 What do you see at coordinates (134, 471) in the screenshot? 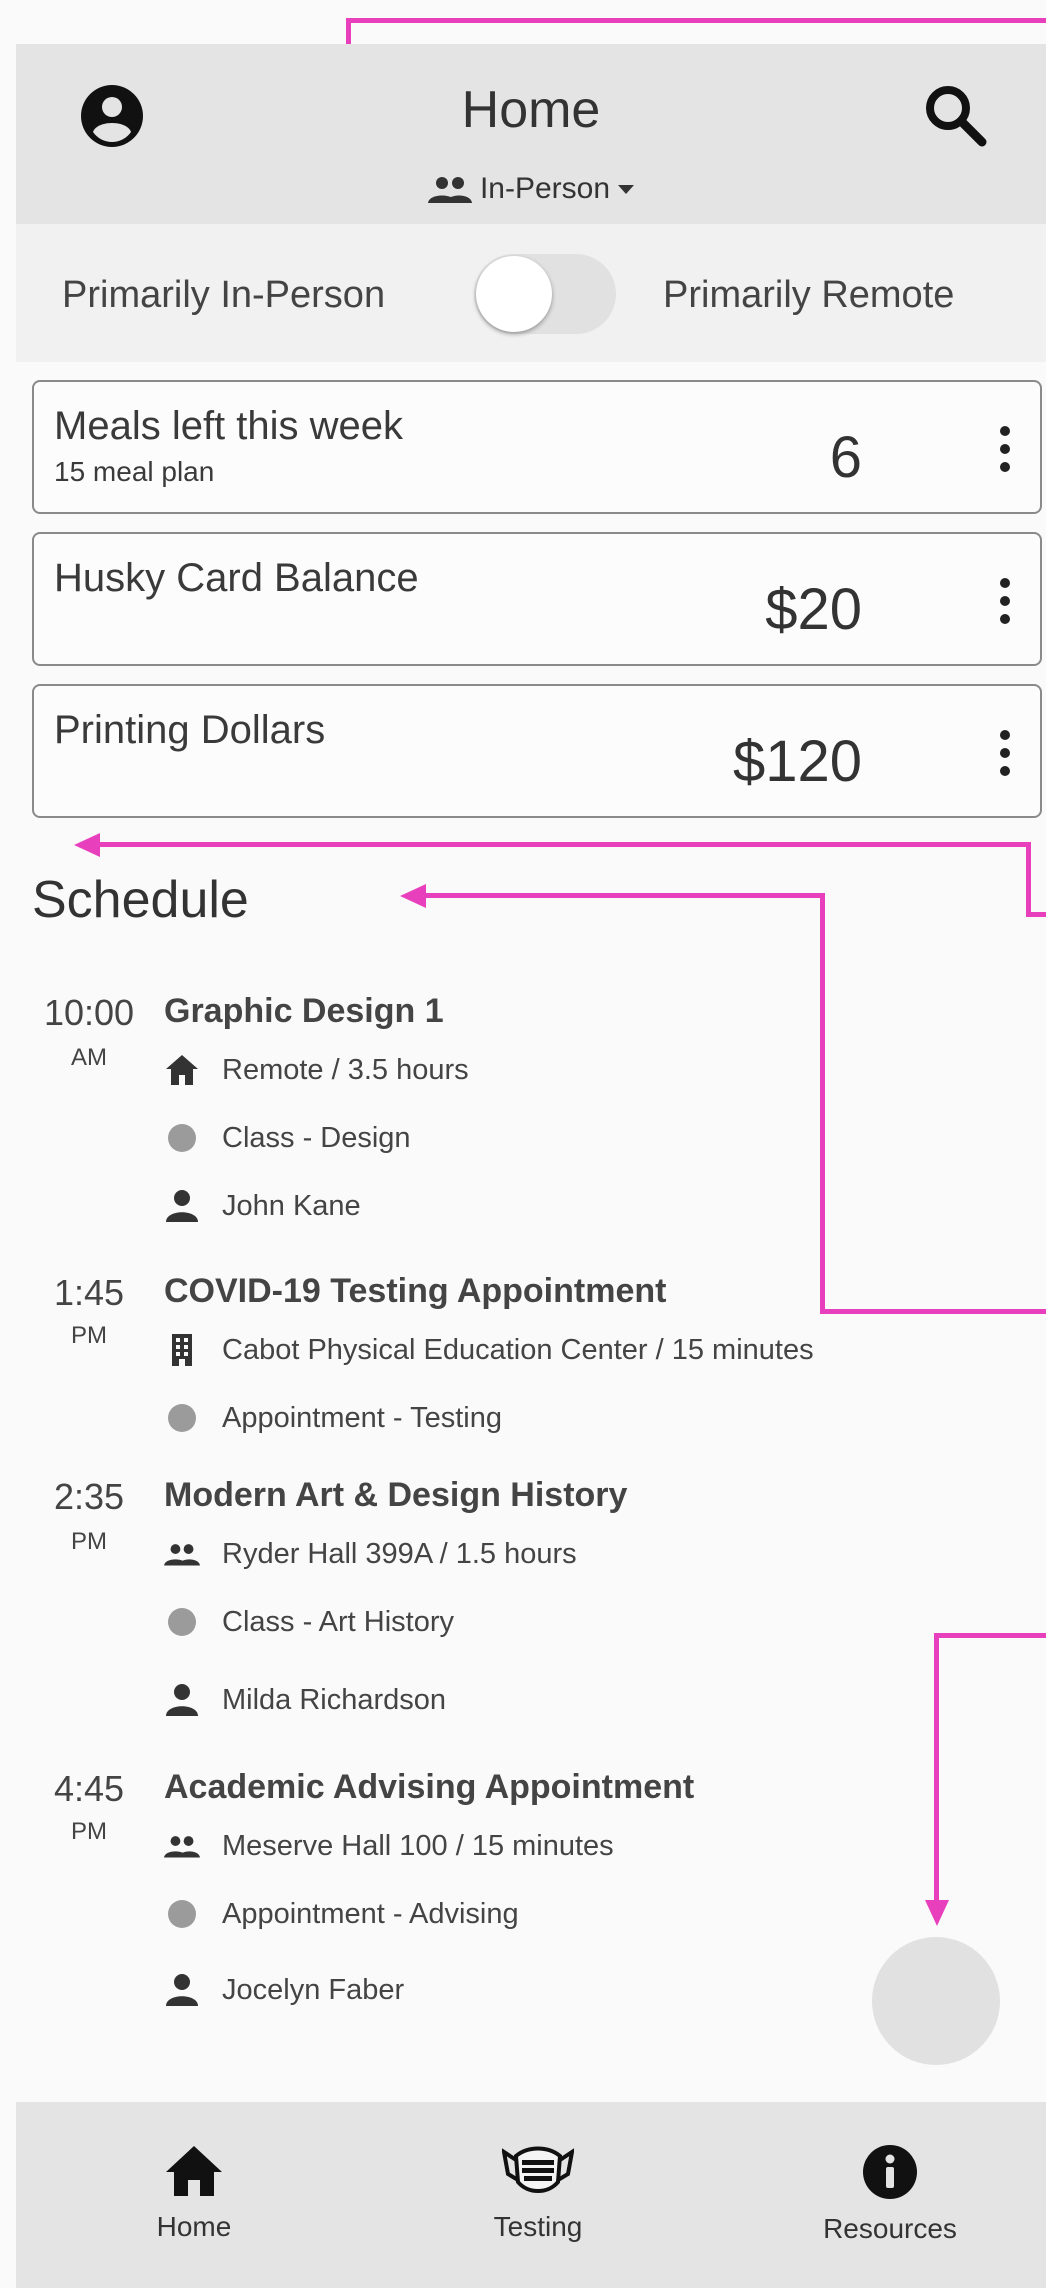
I see `card-sublabel: 15 meal plan` at bounding box center [134, 471].